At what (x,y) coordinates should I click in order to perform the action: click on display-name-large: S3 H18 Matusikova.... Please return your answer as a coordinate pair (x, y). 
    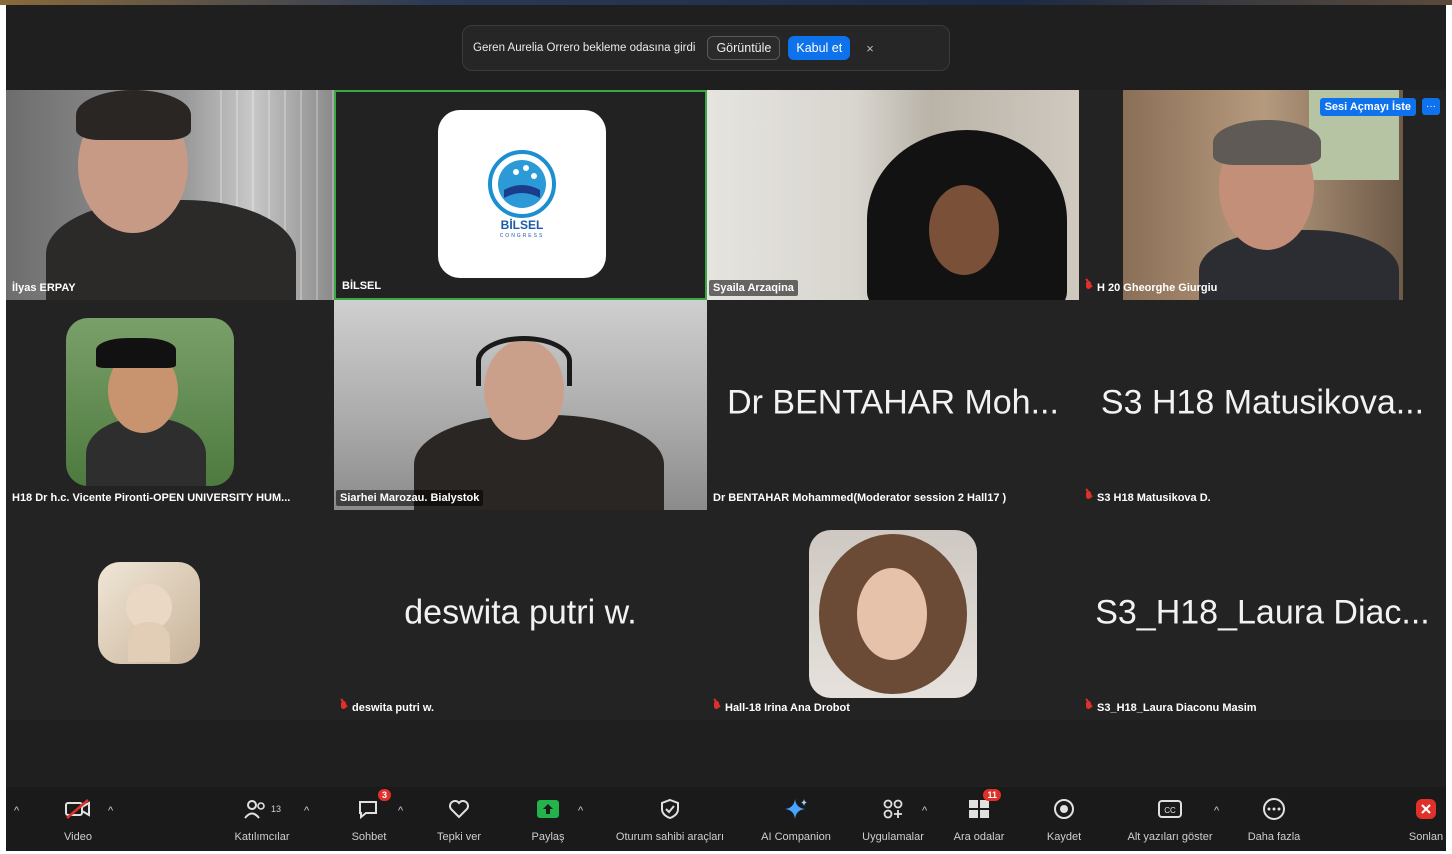
    Looking at the image, I should click on (1262, 402).